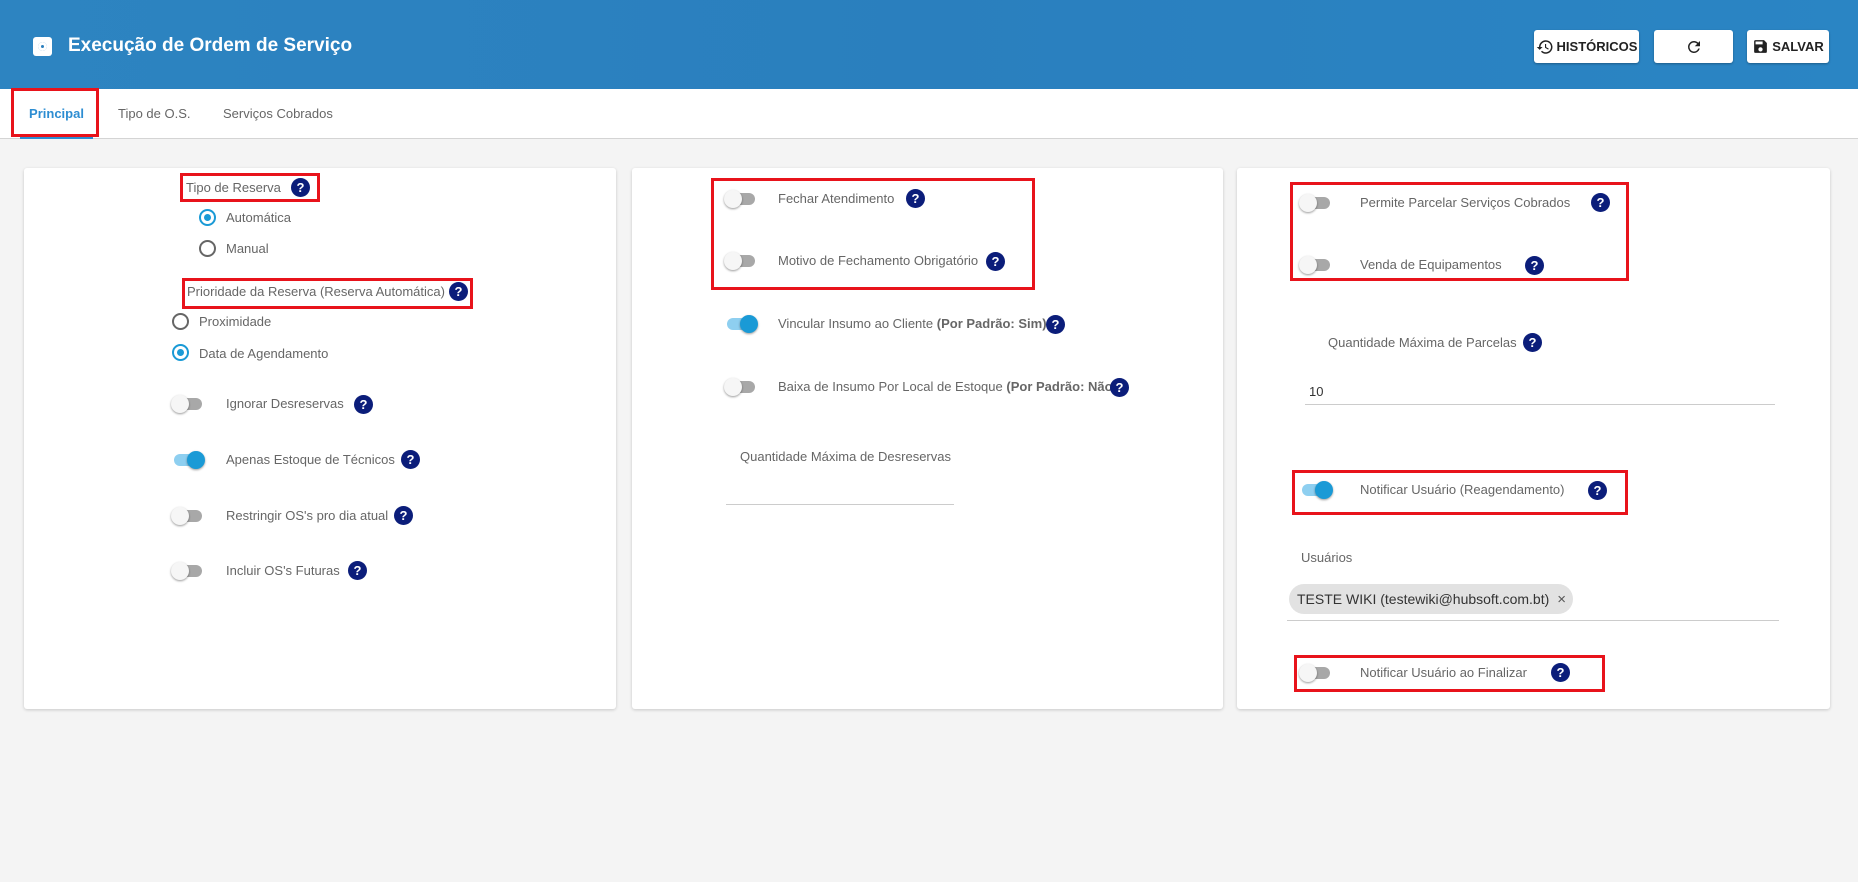  What do you see at coordinates (1316, 391) in the screenshot?
I see `qtd-max-parcelas-input: 10` at bounding box center [1316, 391].